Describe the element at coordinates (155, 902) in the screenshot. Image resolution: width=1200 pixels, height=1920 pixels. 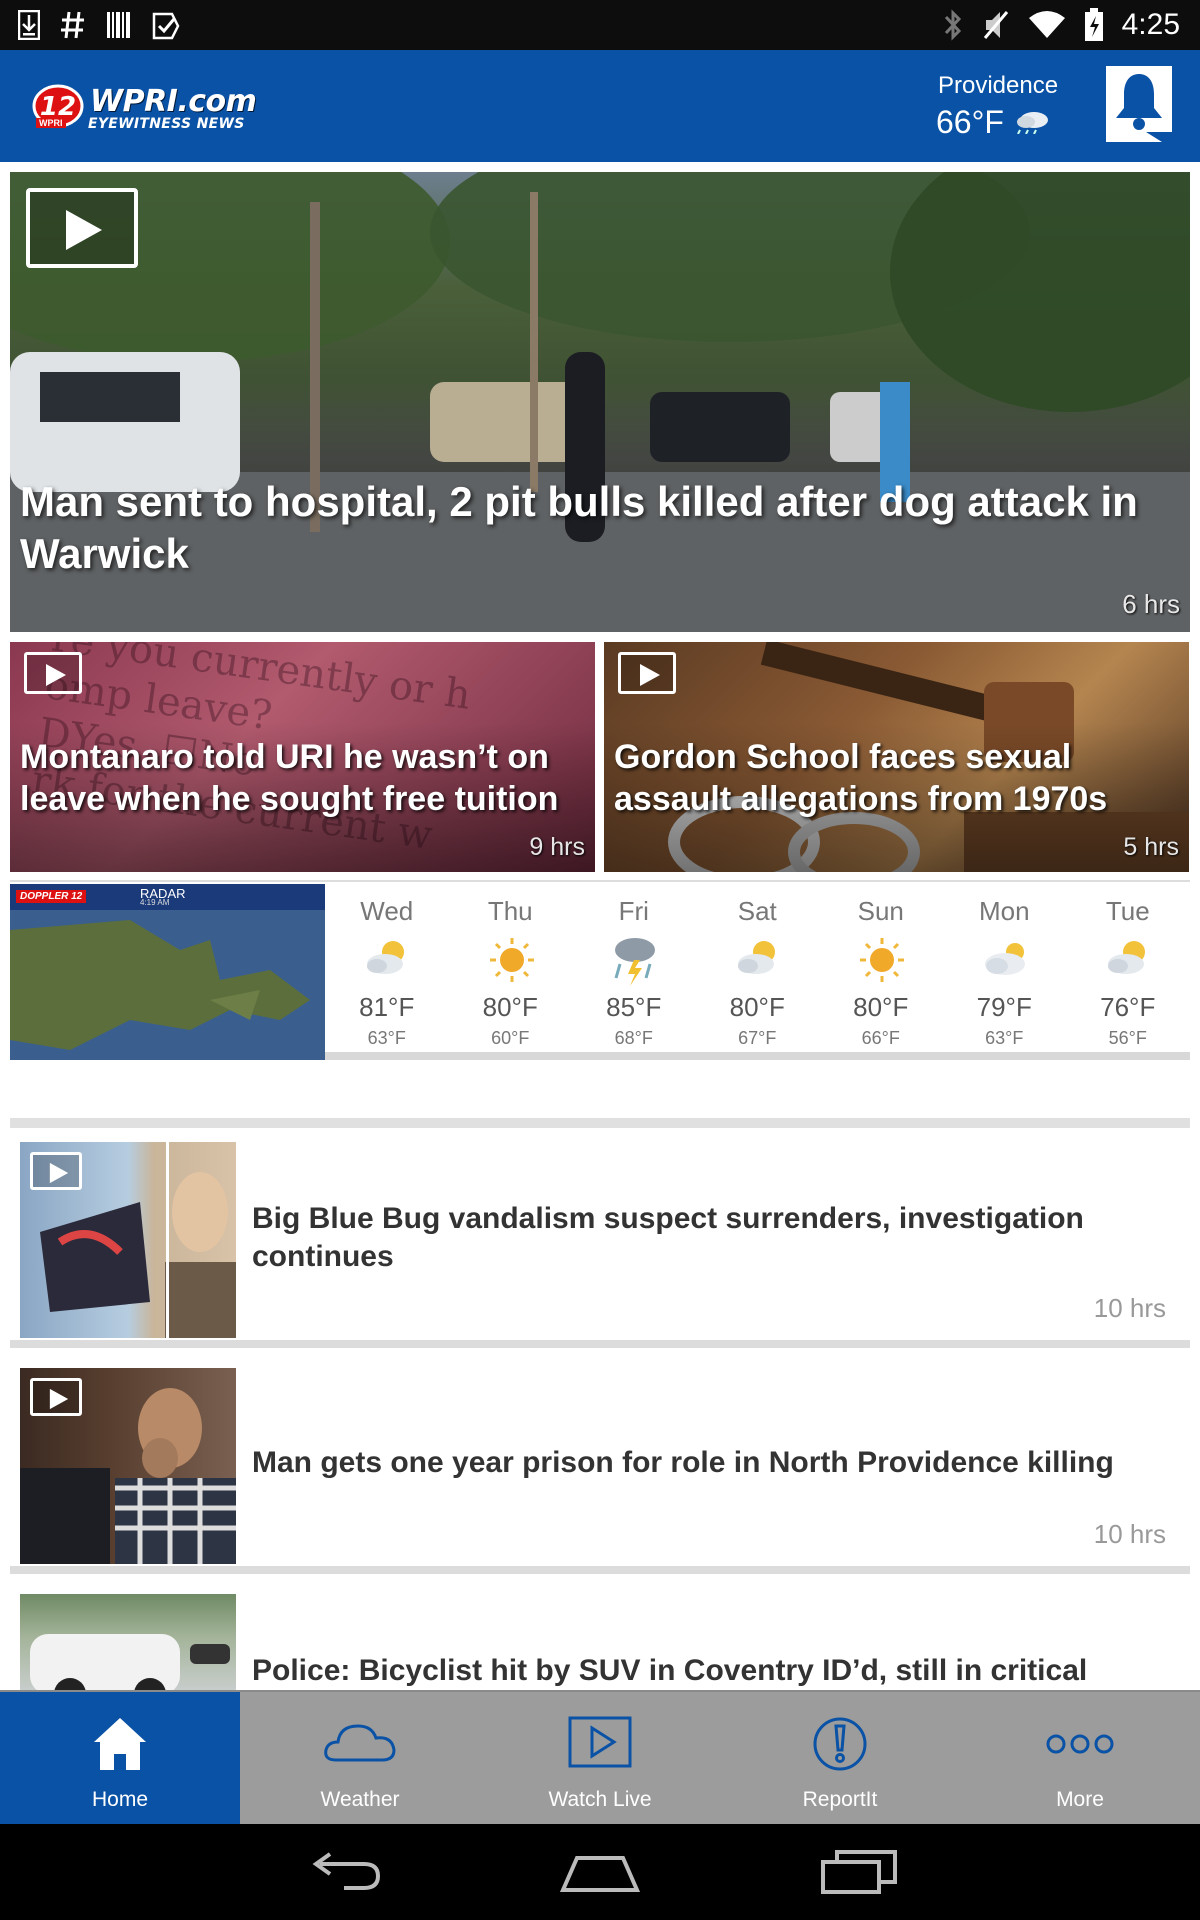
I see `radar-time: 4:19 AM` at that location.